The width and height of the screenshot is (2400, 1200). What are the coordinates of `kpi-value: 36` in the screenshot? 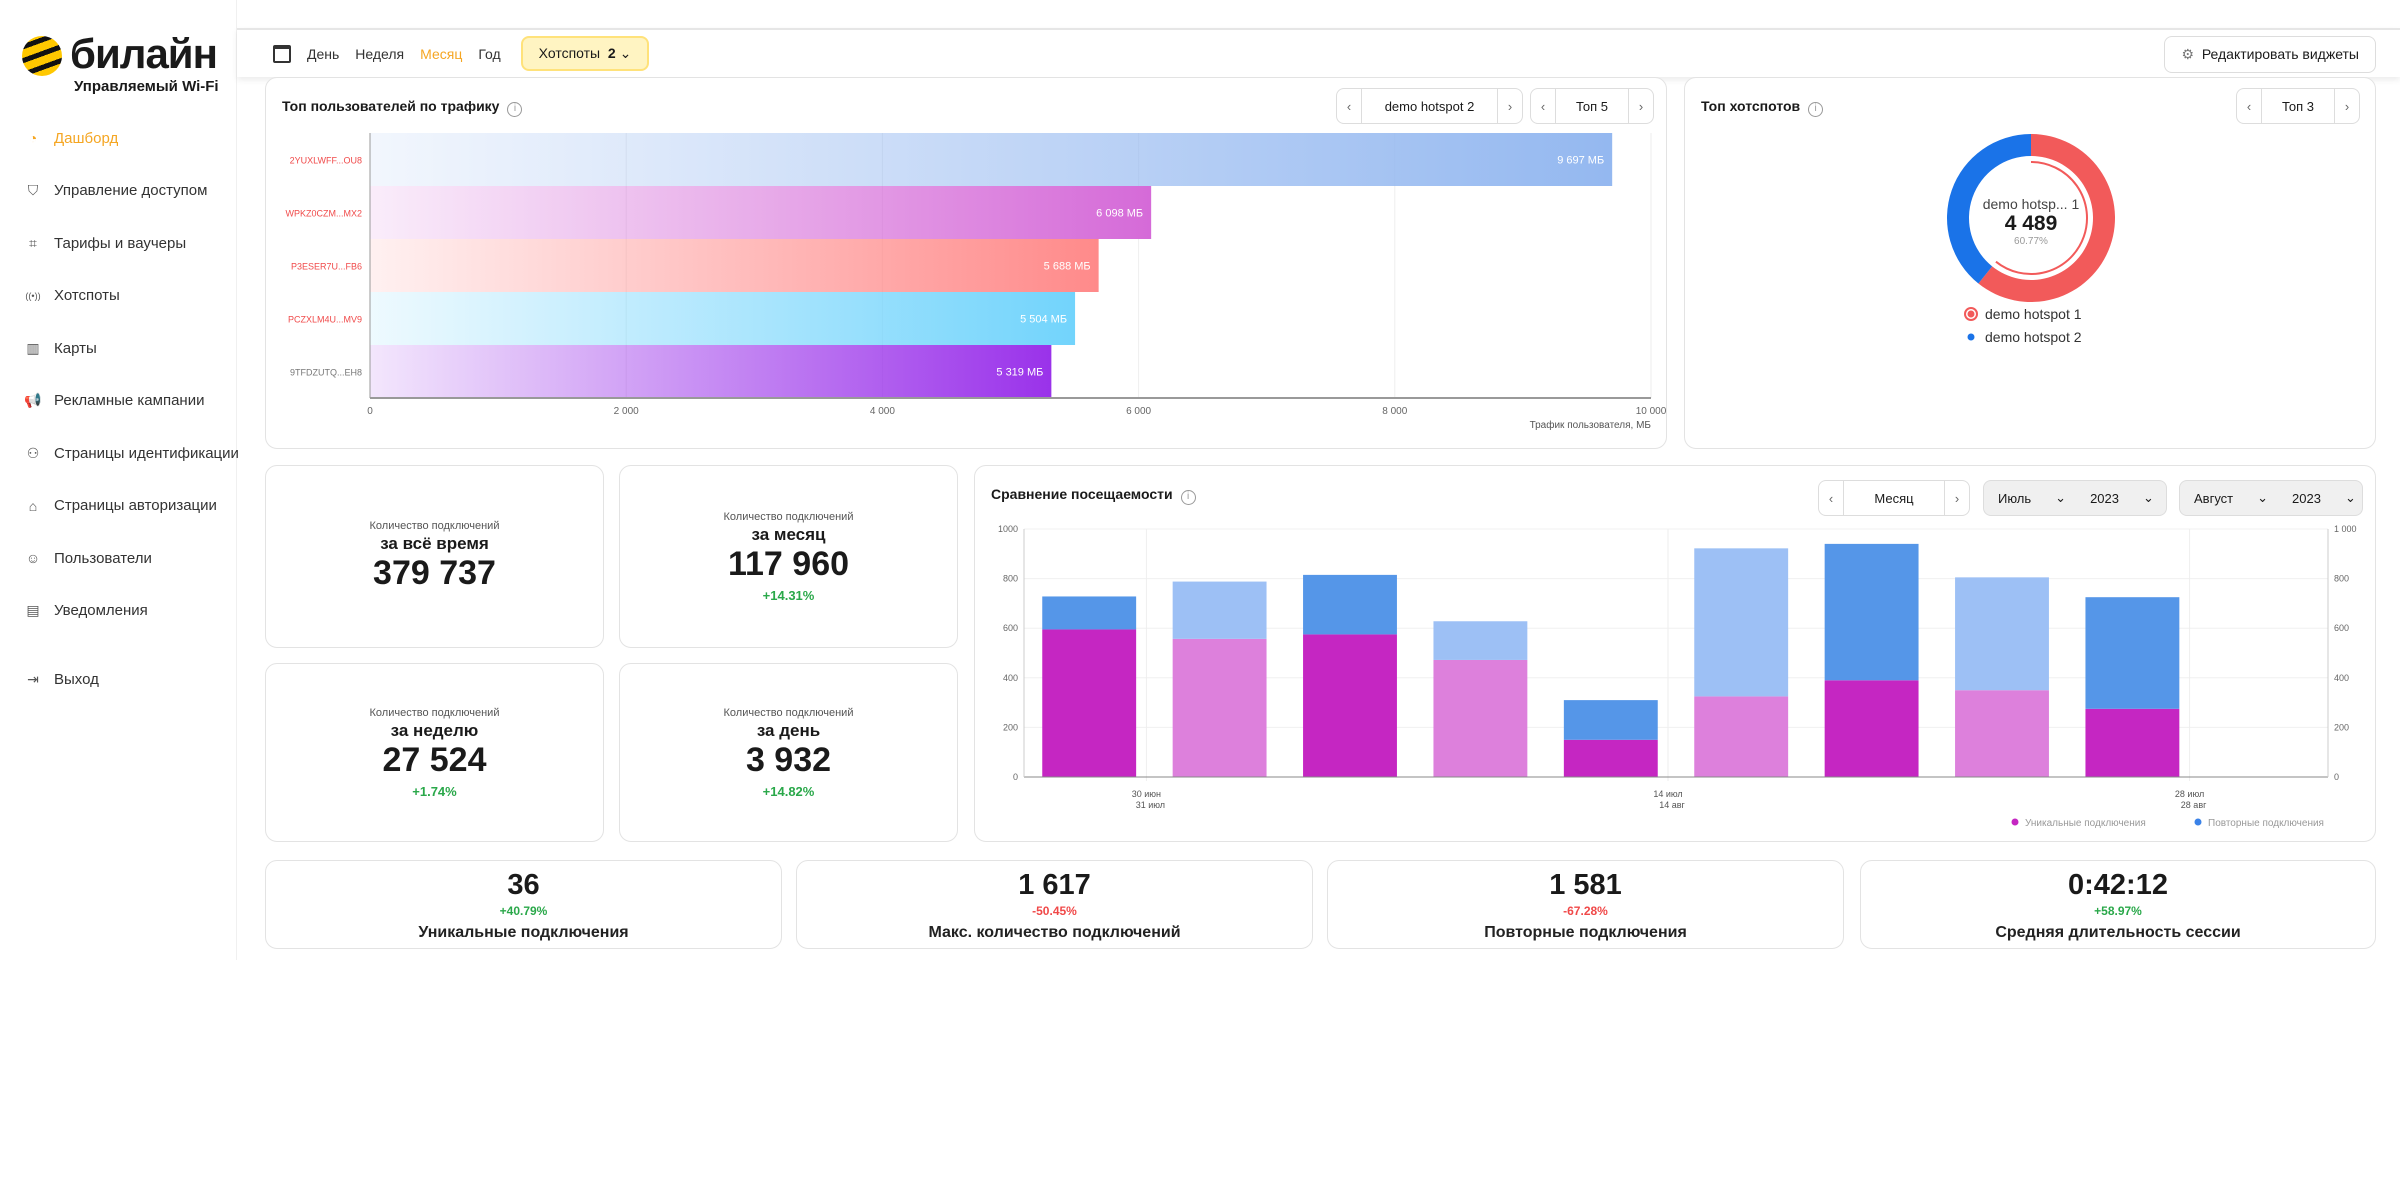 It's located at (523, 885).